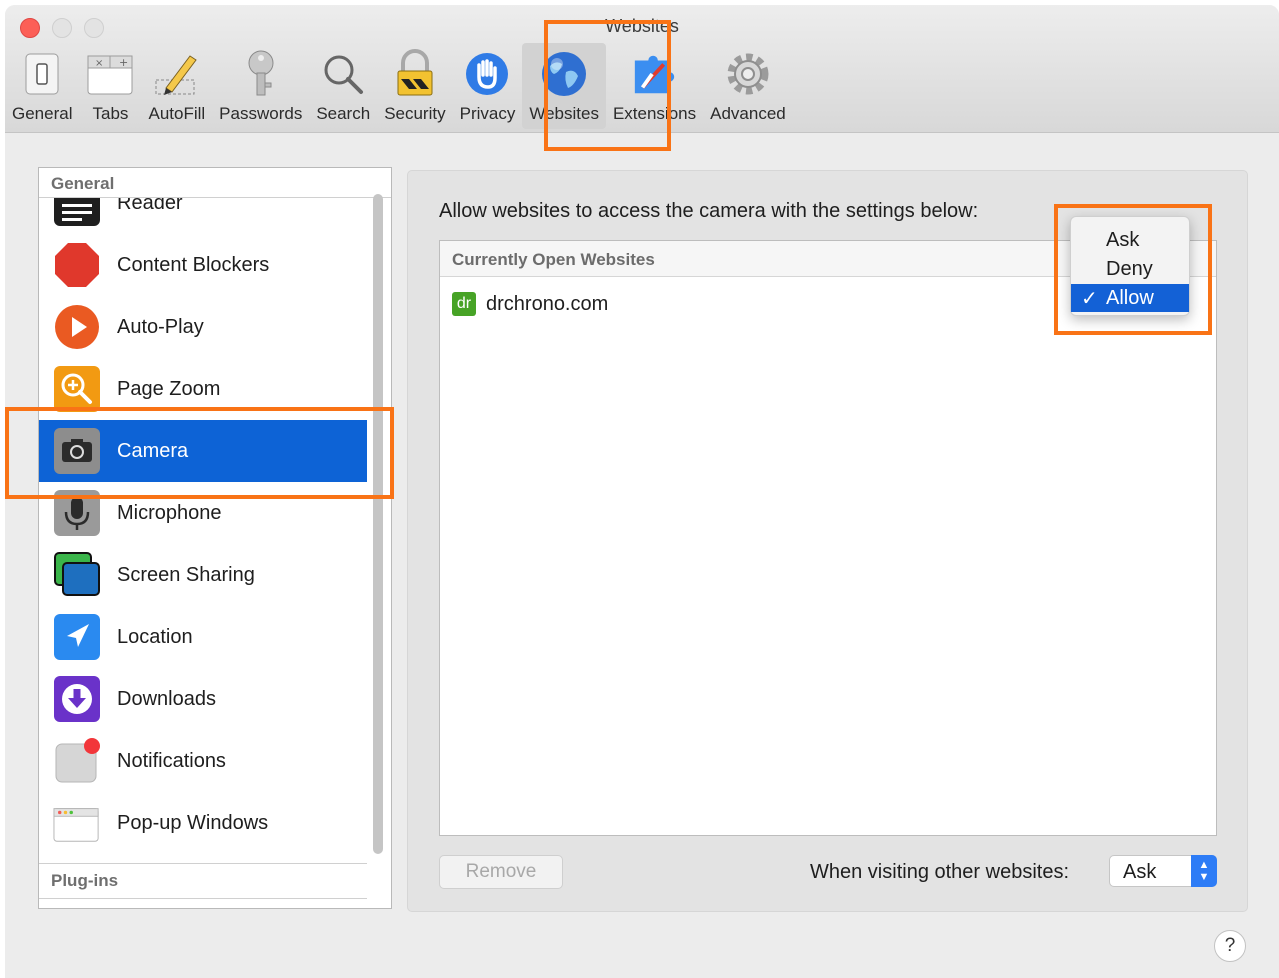 This screenshot has height=978, width=1279. What do you see at coordinates (343, 74) in the screenshot?
I see `magnifier-icon` at bounding box center [343, 74].